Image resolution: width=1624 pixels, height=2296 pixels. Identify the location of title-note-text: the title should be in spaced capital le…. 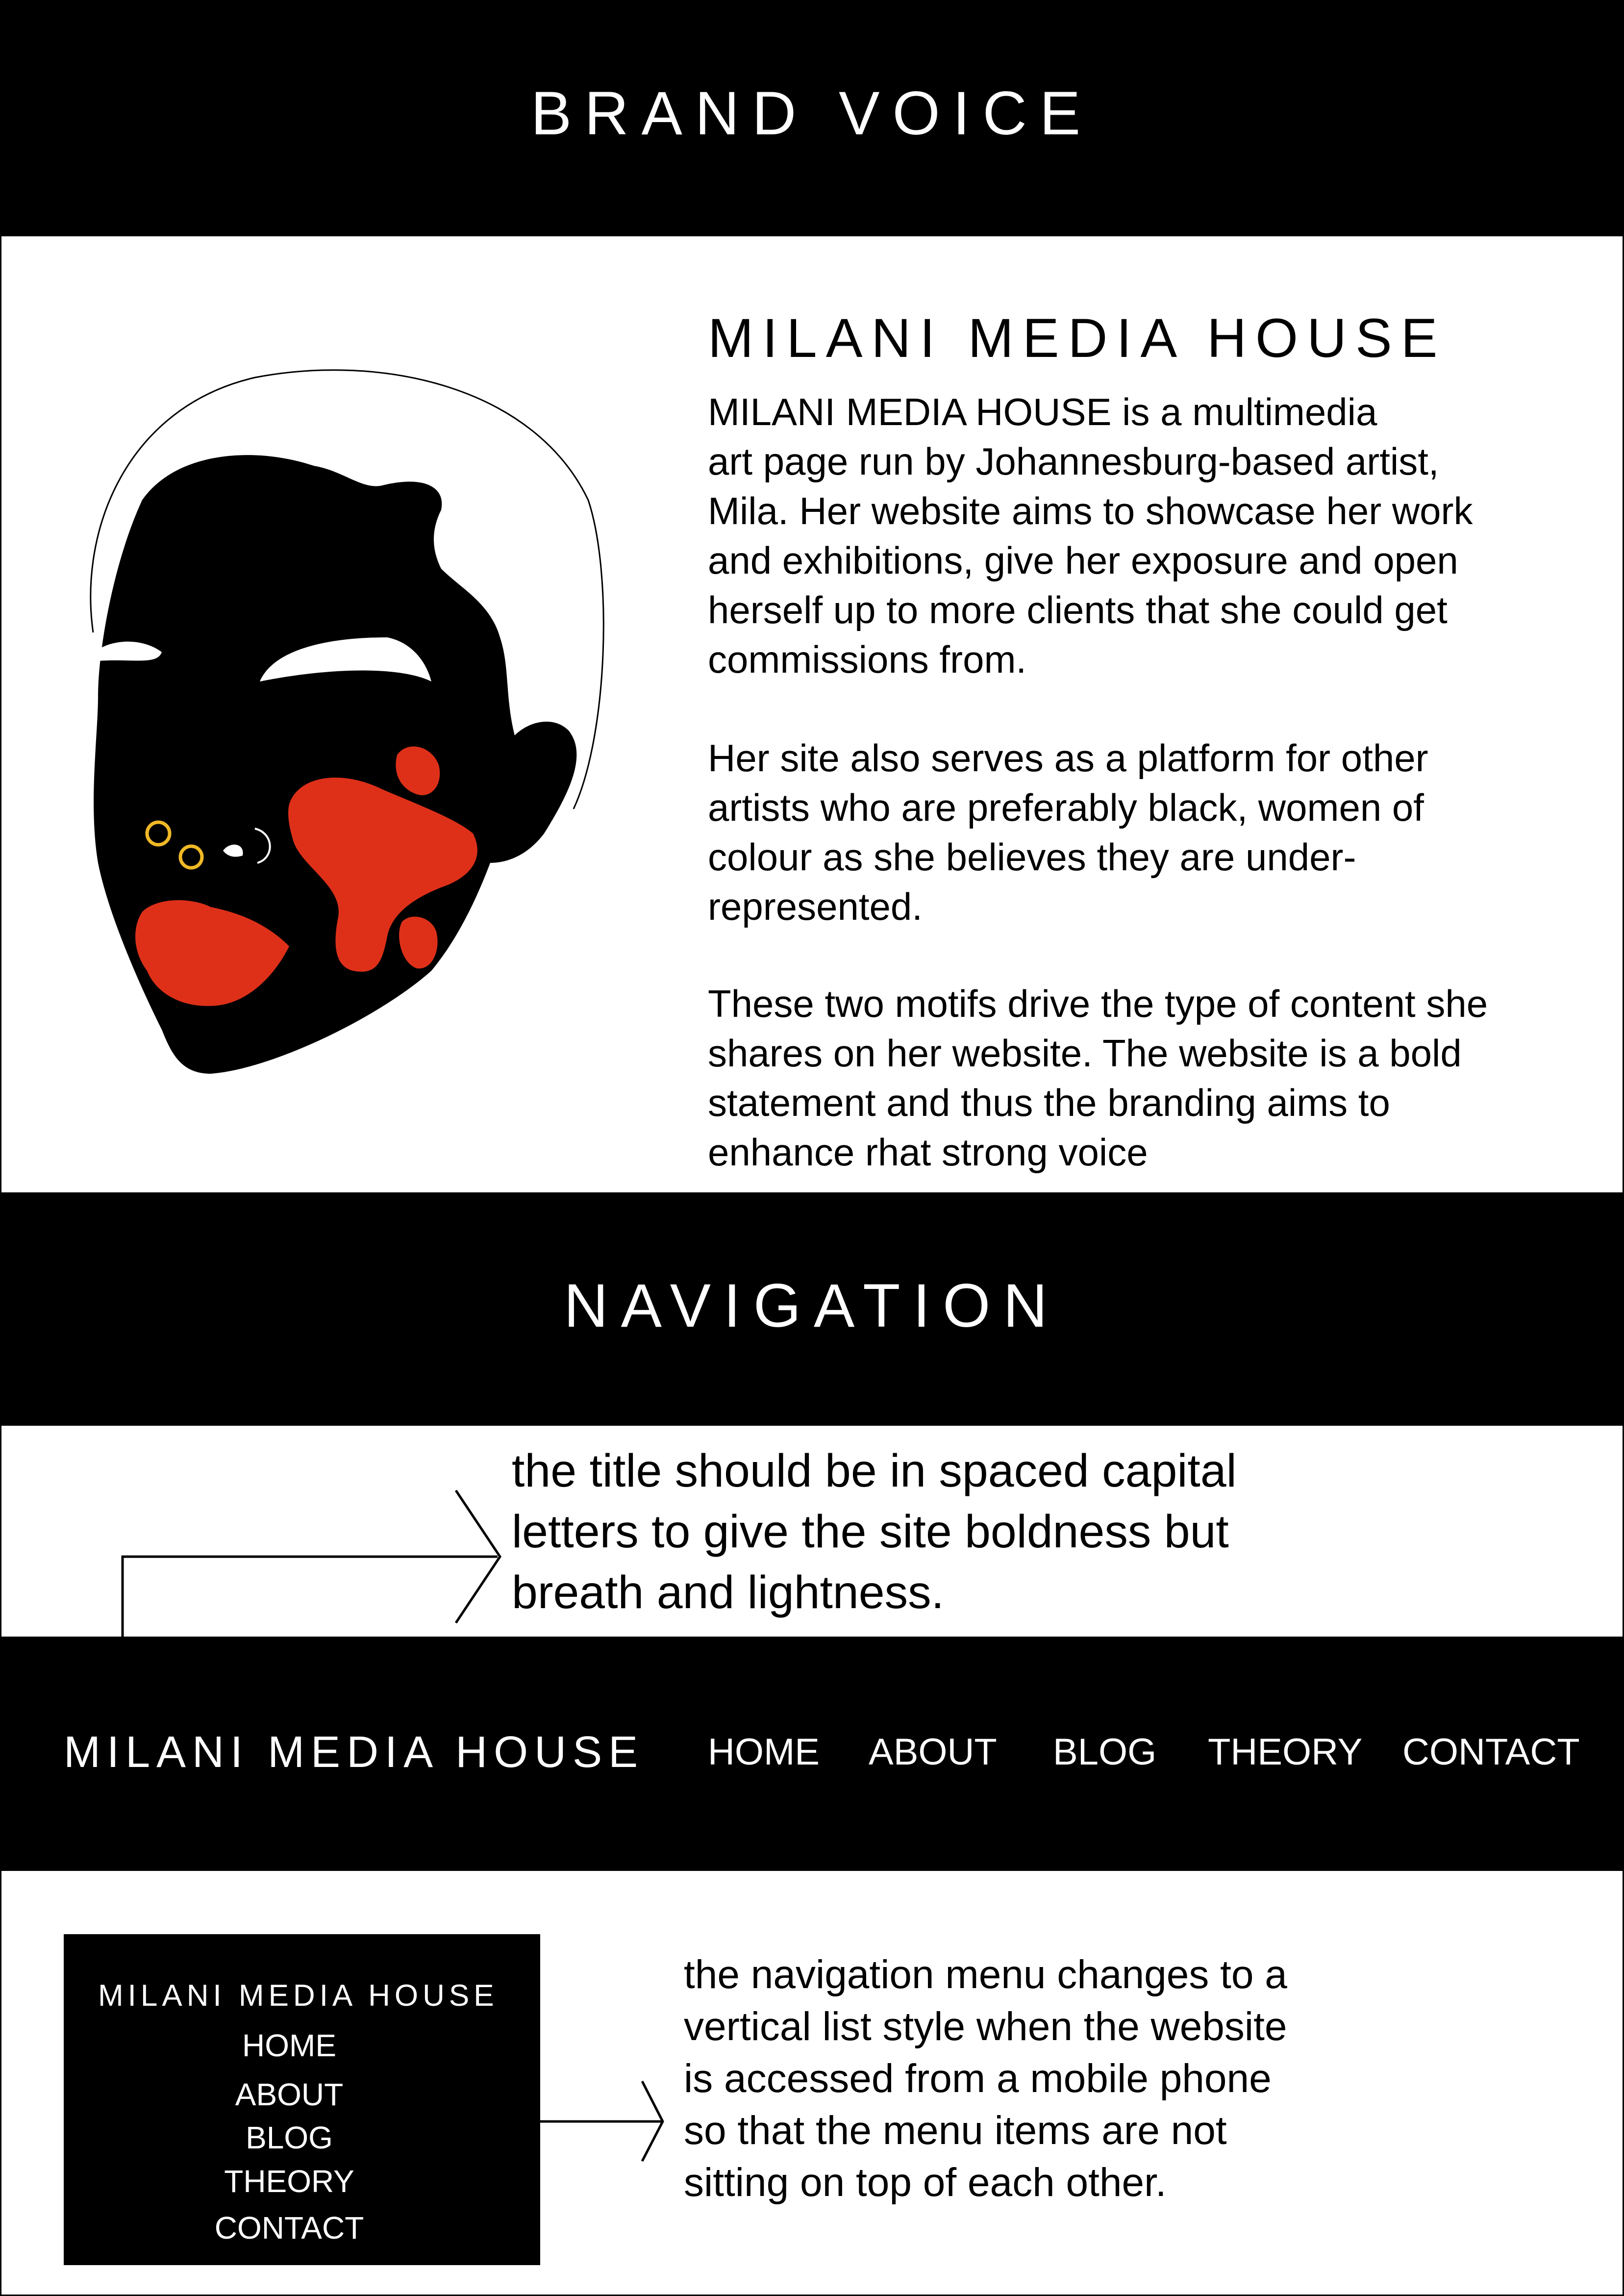
(874, 1531).